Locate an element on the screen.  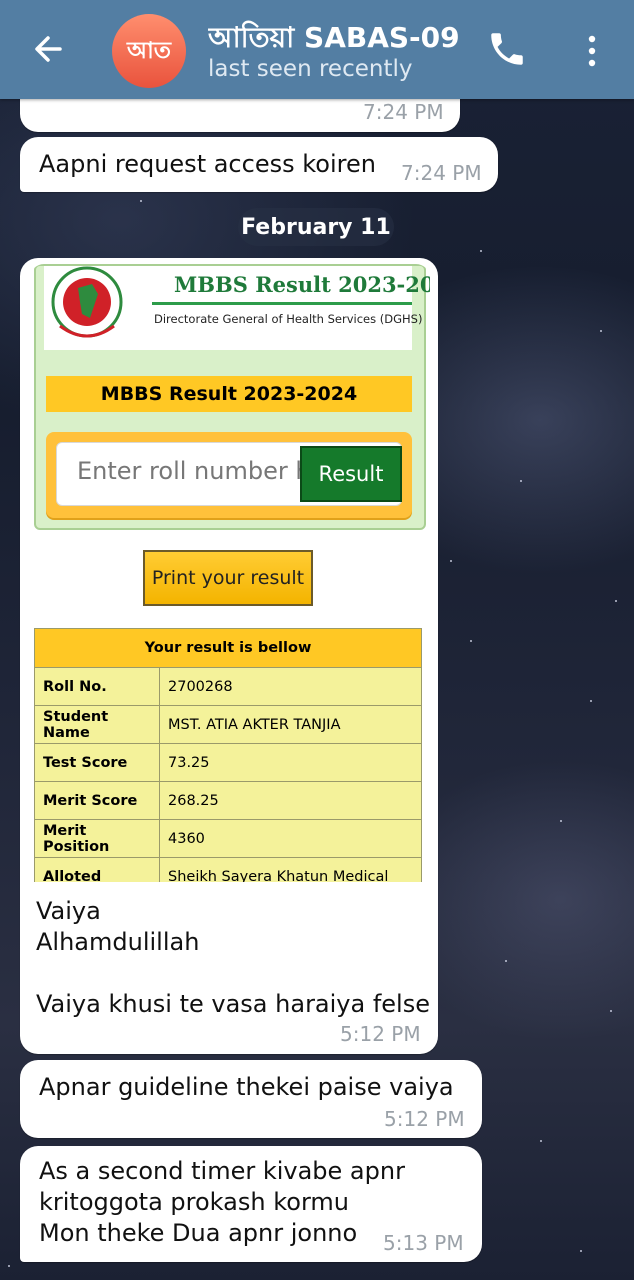
table-header: Your result is bellow is located at coordinates (228, 648).